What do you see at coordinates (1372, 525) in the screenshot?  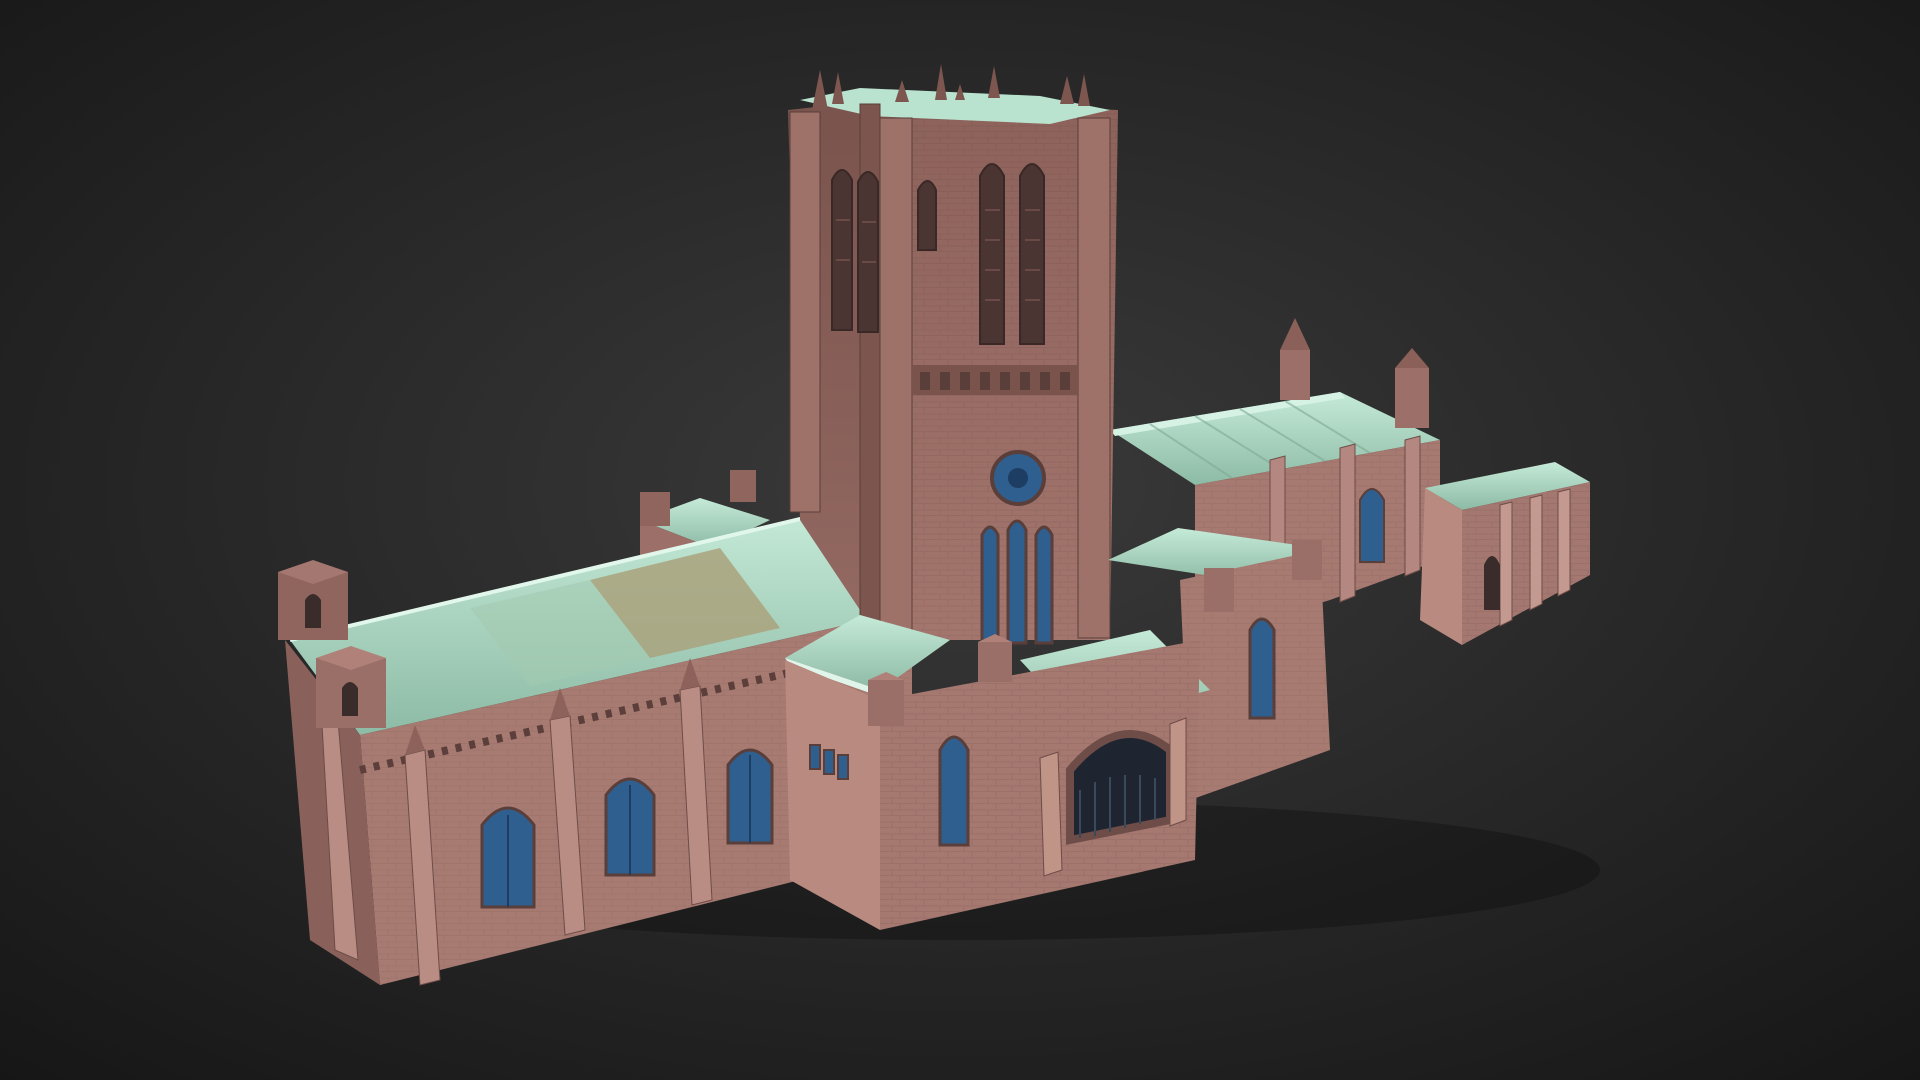 I see `east-windows` at bounding box center [1372, 525].